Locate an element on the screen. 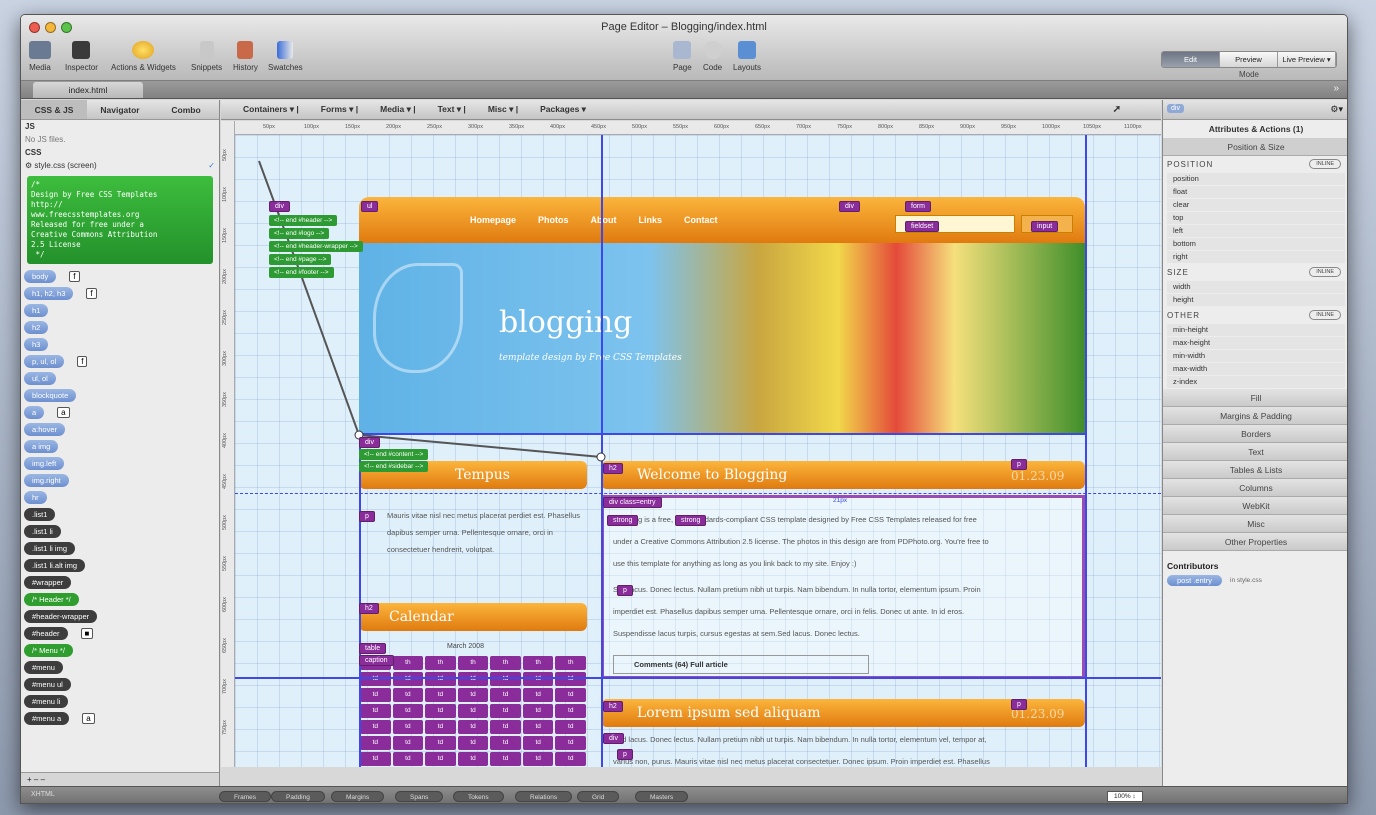  tab-css-js: CSS & JS is located at coordinates (54, 109).